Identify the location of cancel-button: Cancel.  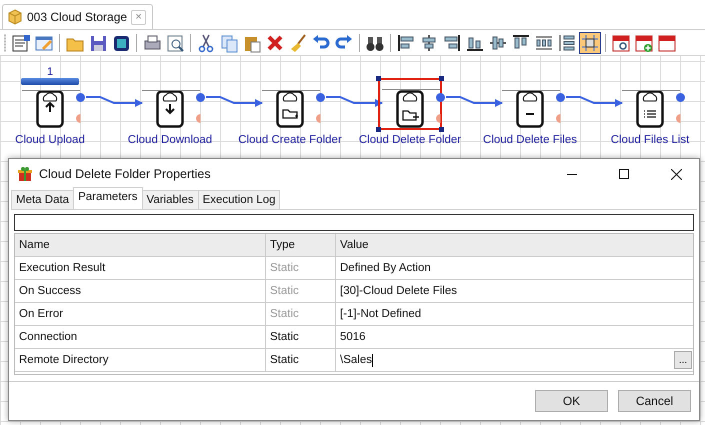
(654, 401).